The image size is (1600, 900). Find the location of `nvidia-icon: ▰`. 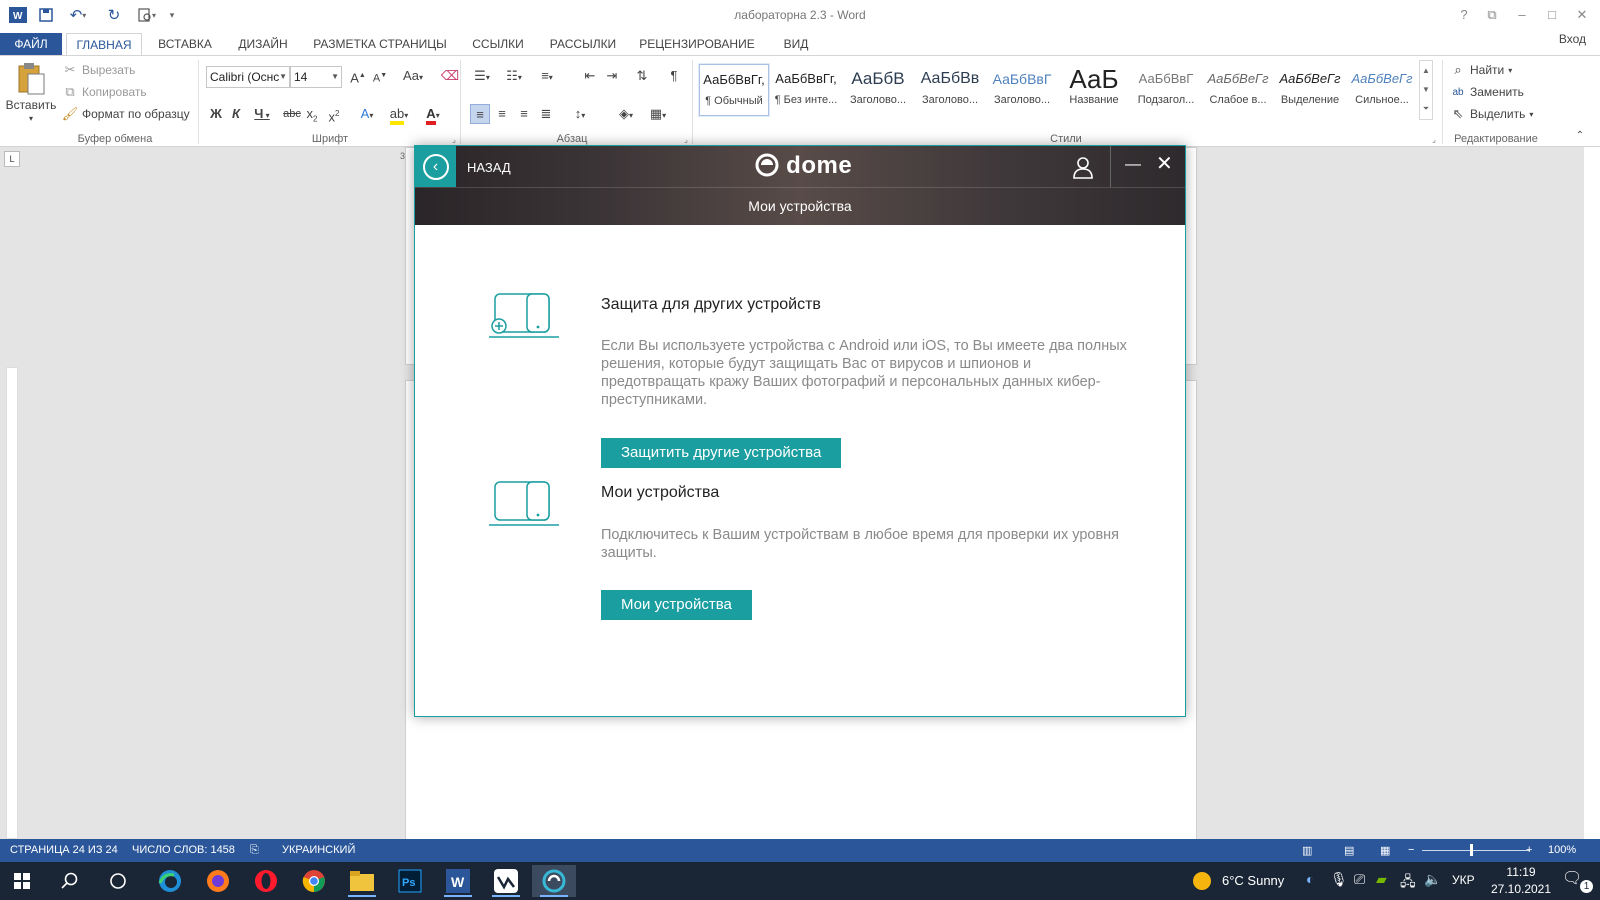

nvidia-icon: ▰ is located at coordinates (1381, 879).